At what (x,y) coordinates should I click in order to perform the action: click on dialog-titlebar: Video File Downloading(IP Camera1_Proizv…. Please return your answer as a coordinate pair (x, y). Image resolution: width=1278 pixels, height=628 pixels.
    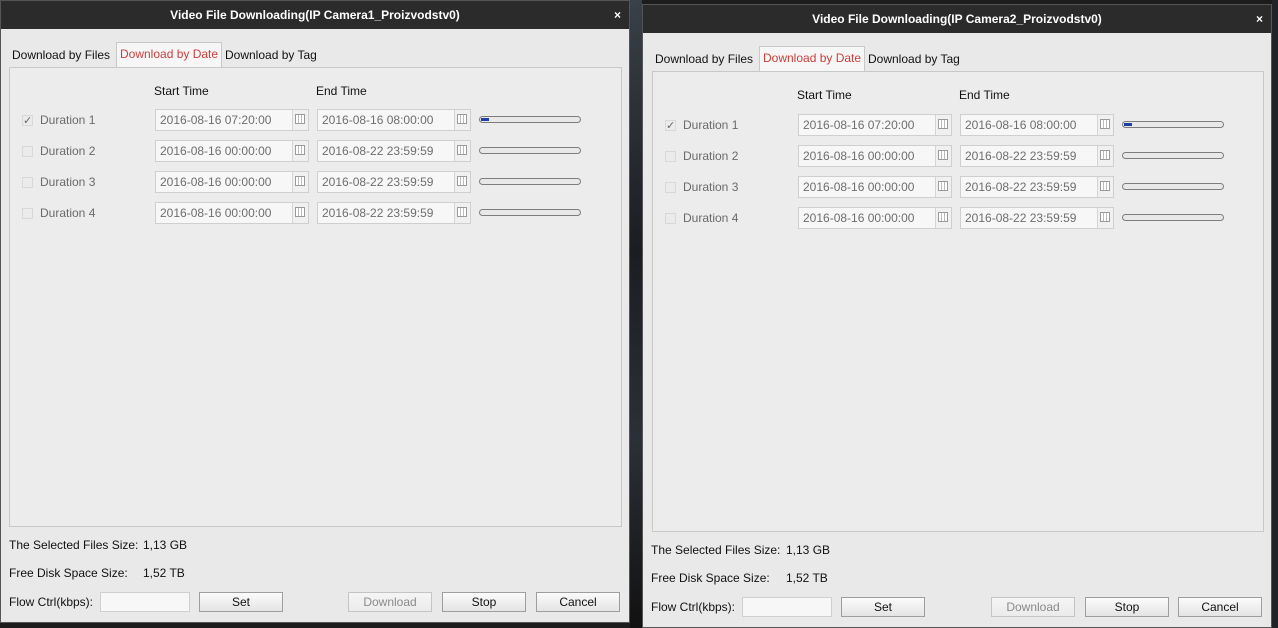
    Looking at the image, I should click on (315, 15).